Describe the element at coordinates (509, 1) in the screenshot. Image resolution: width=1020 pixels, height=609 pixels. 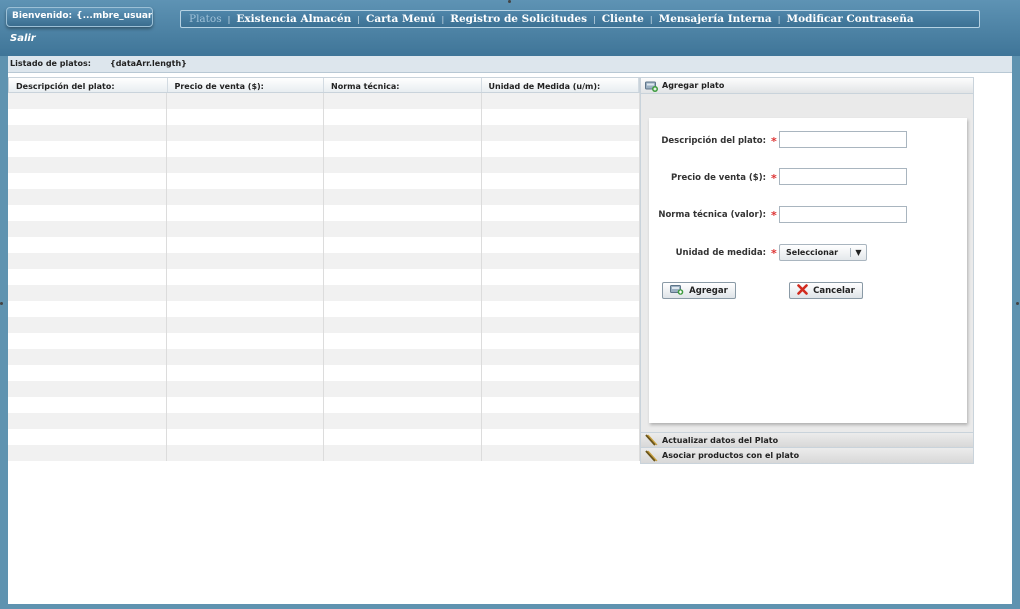
I see `resize-handle-top` at that location.